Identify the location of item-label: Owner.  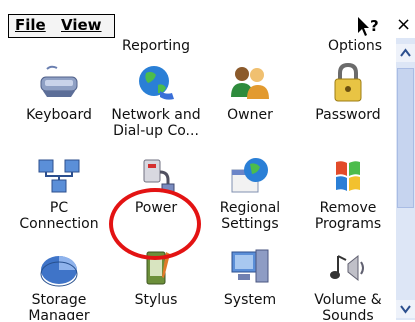
(250, 115).